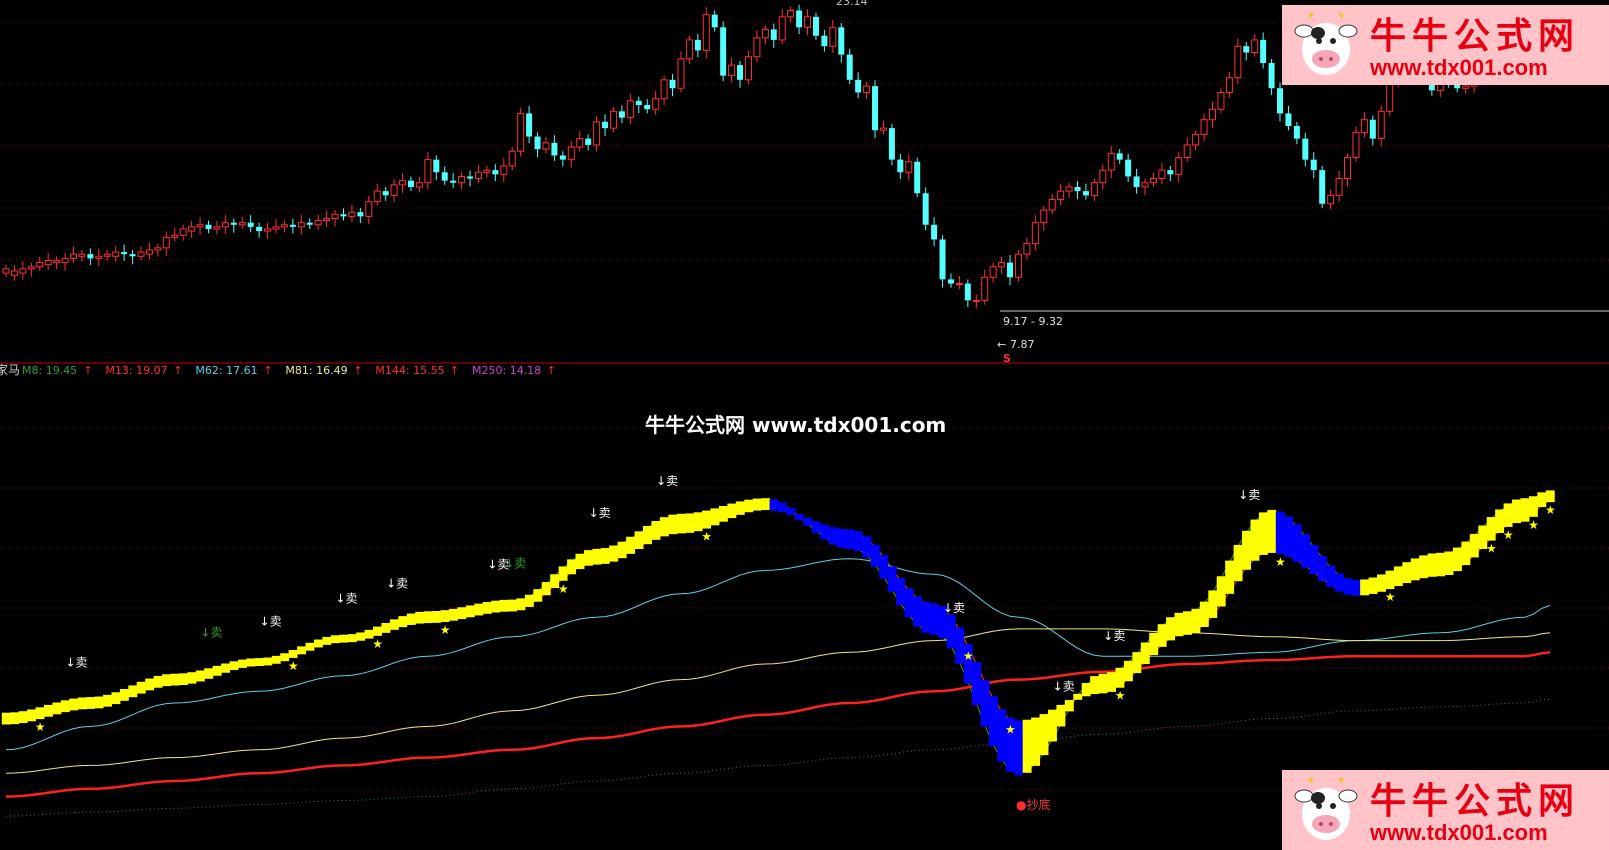 This screenshot has height=850, width=1609. I want to click on watermark-top: 牛牛公式网 www.tdx001.com, so click(1445, 45).